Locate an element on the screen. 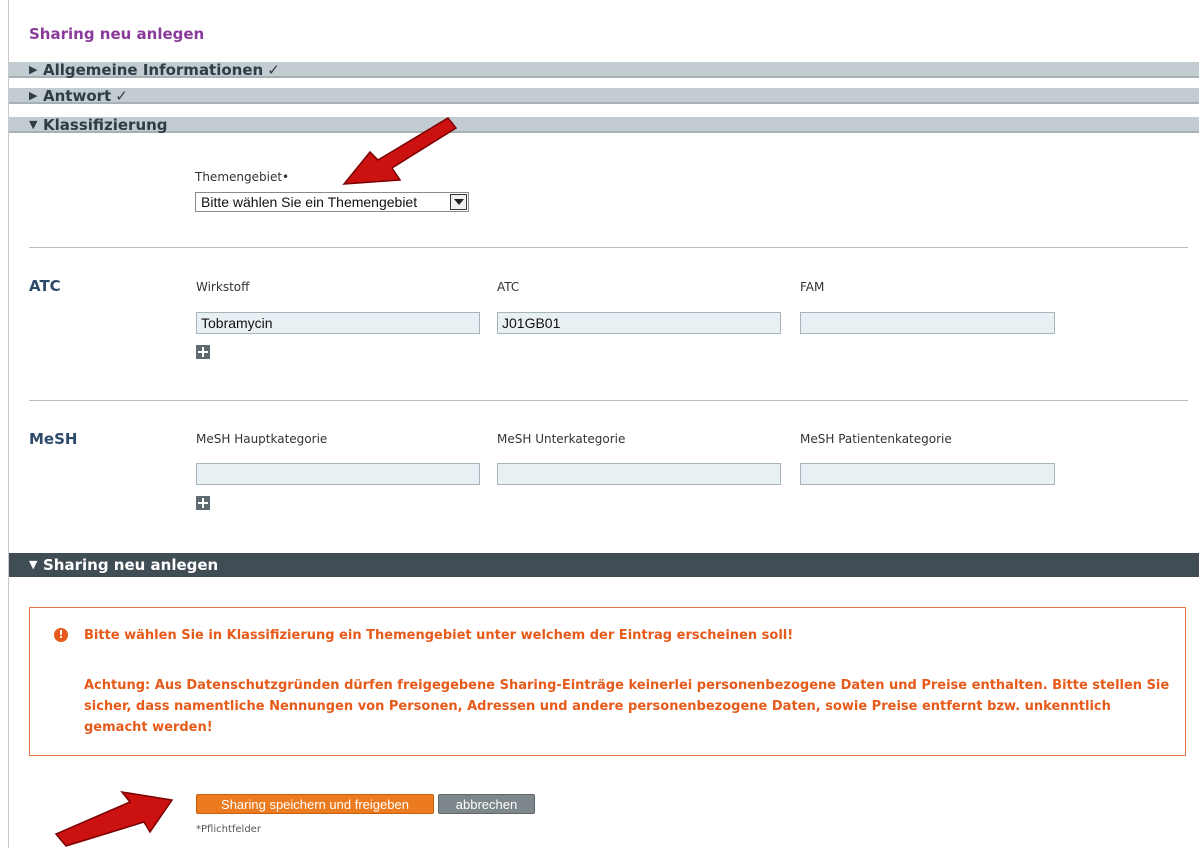 The image size is (1199, 848). themengebiet-select: Bitte wählen Sie ein Themengebiet is located at coordinates (332, 202).